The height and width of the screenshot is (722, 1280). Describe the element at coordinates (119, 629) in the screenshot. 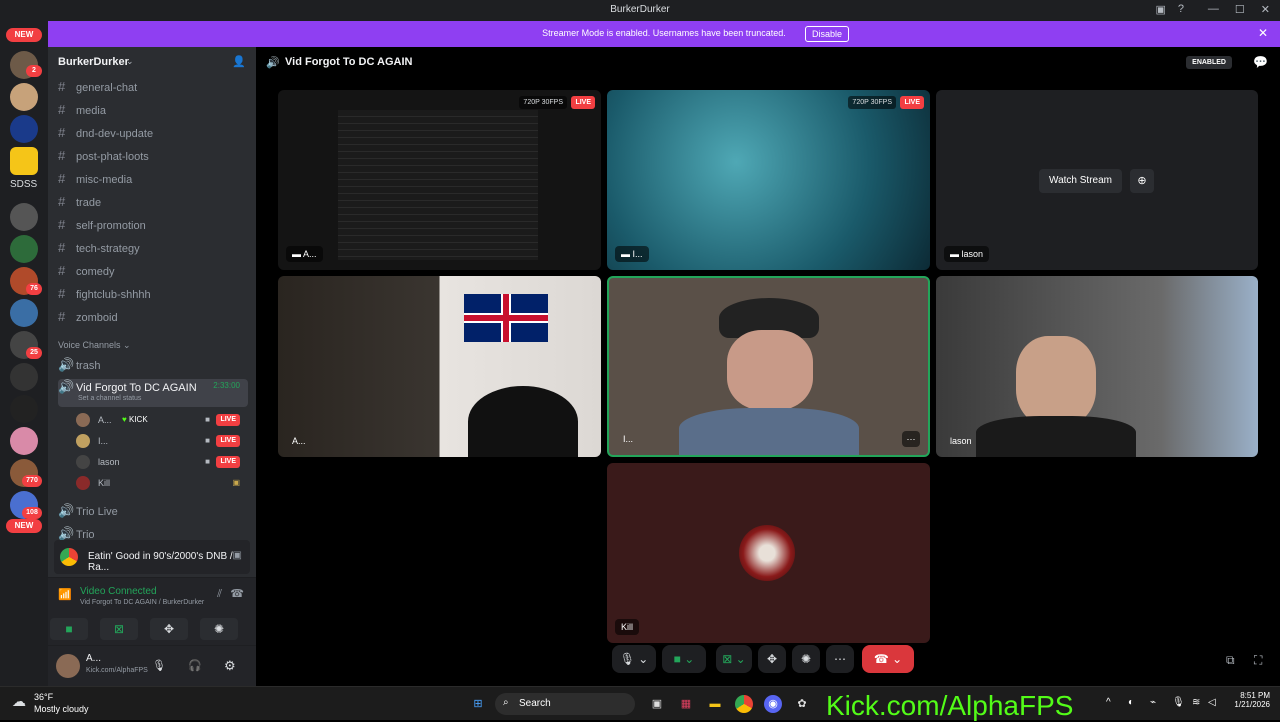

I see `screenshare-button: ⊠` at that location.